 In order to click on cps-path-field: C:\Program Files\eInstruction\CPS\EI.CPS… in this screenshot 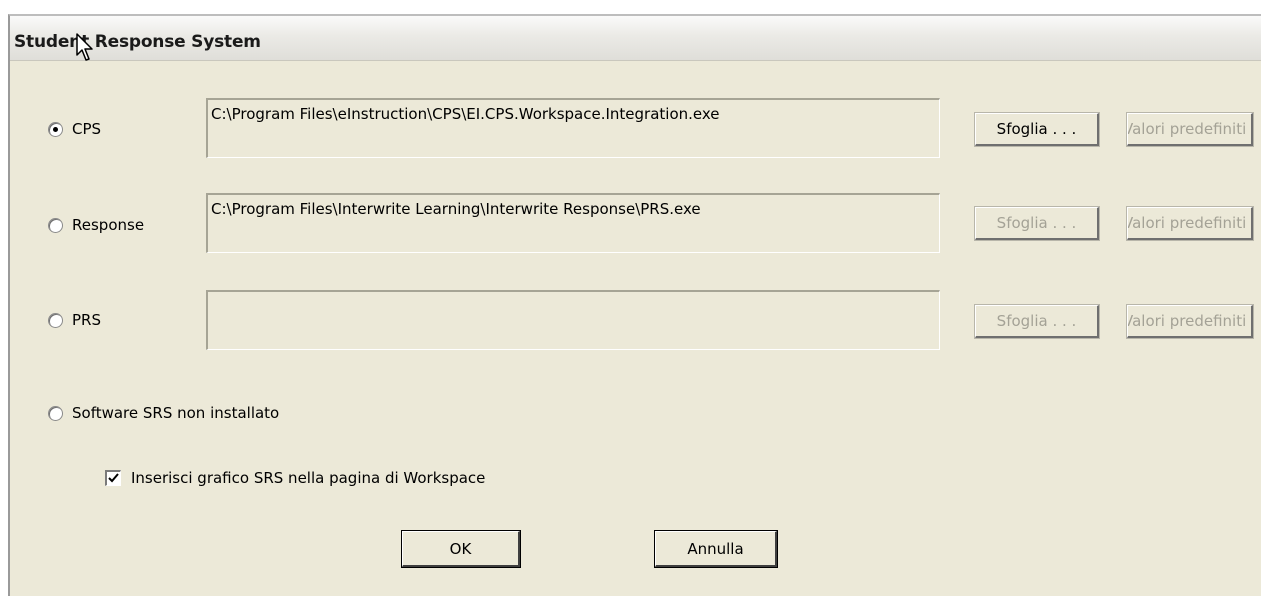, I will do `click(573, 128)`.